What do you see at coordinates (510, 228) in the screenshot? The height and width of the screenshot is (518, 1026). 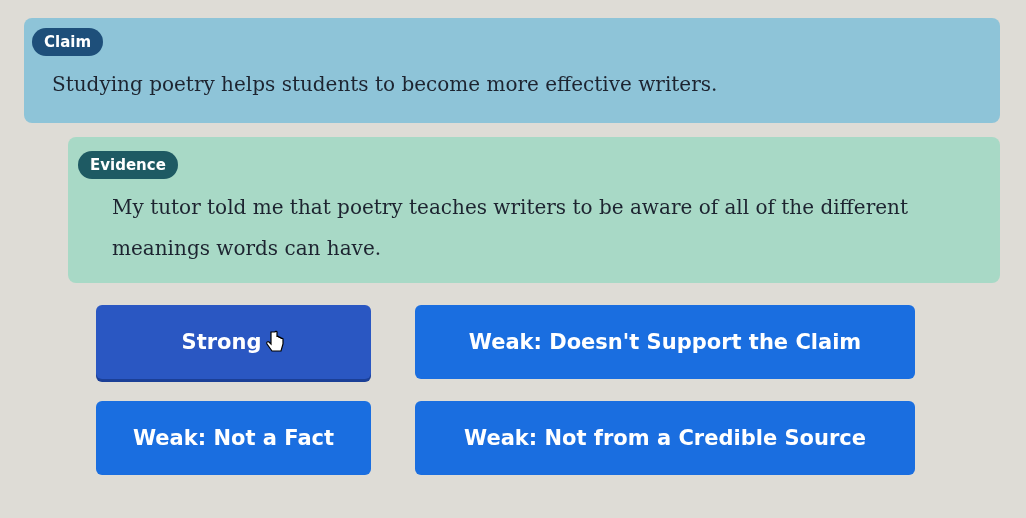 I see `evidence-text: My tutor told me that poetry teaches writers to be aware of all of the different meanings words can have.` at bounding box center [510, 228].